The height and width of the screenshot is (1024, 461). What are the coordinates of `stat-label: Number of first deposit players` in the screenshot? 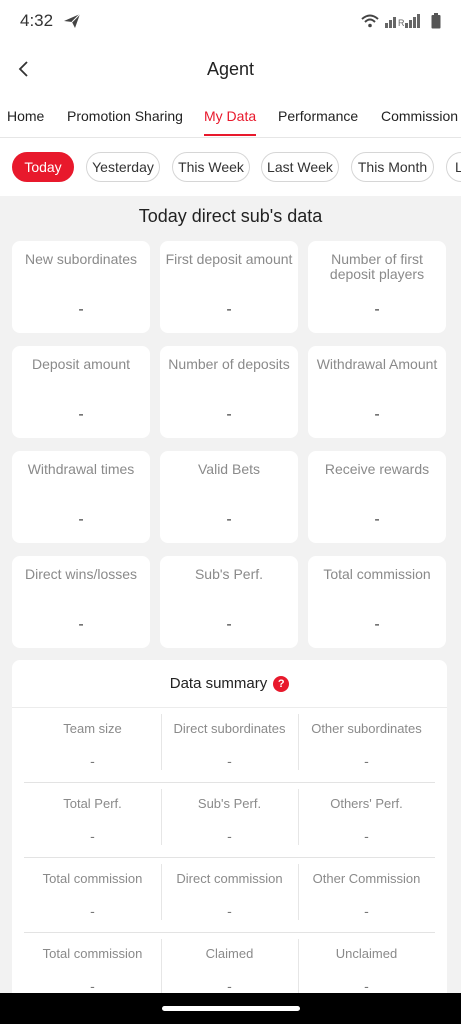 It's located at (377, 266).